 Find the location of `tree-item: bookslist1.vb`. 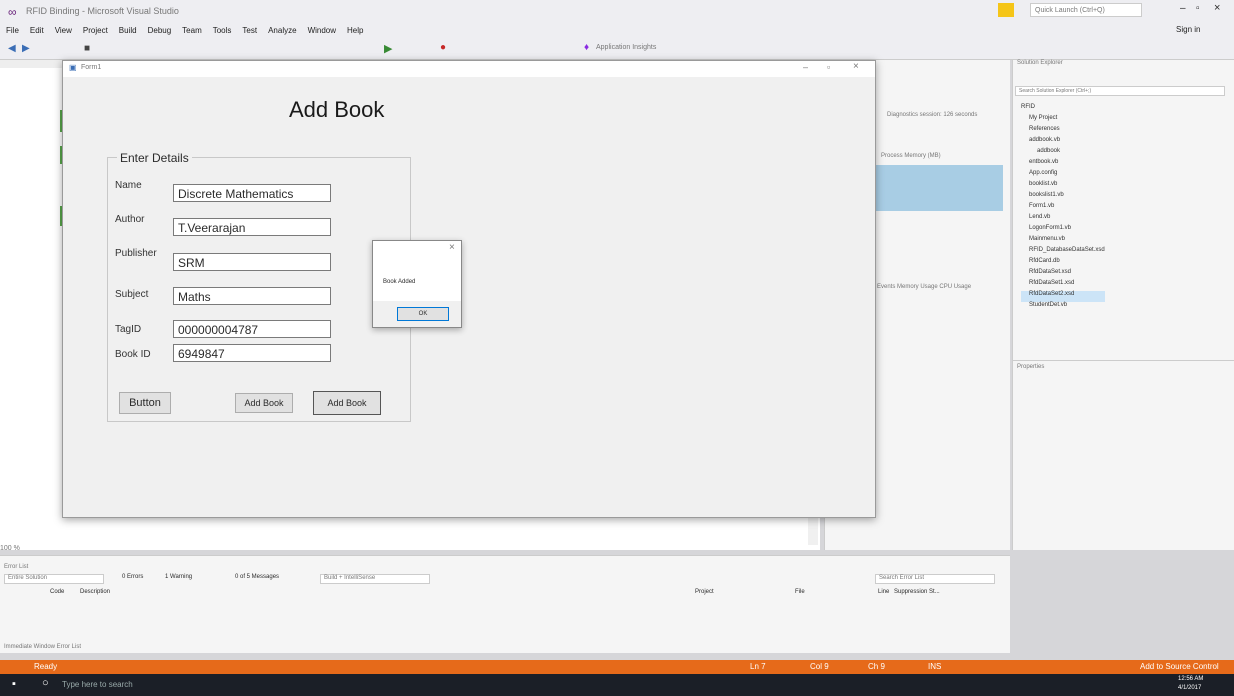

tree-item: bookslist1.vb is located at coordinates (1063, 197).